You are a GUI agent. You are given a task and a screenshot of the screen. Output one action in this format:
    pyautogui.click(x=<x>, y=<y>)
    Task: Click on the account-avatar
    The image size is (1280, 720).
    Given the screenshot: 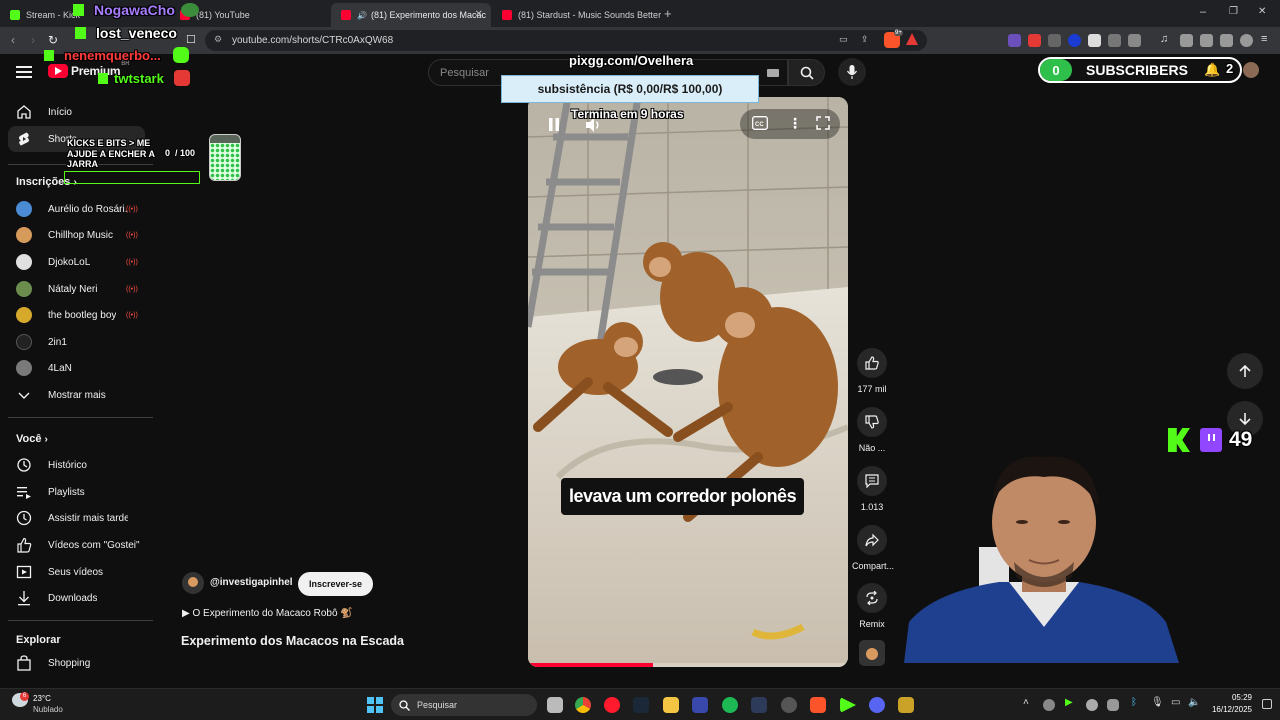 What is the action you would take?
    pyautogui.click(x=1251, y=70)
    